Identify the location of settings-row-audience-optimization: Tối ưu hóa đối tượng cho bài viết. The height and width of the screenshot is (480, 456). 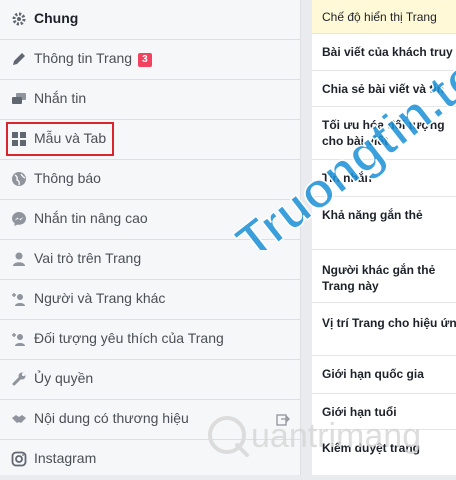
(384, 133).